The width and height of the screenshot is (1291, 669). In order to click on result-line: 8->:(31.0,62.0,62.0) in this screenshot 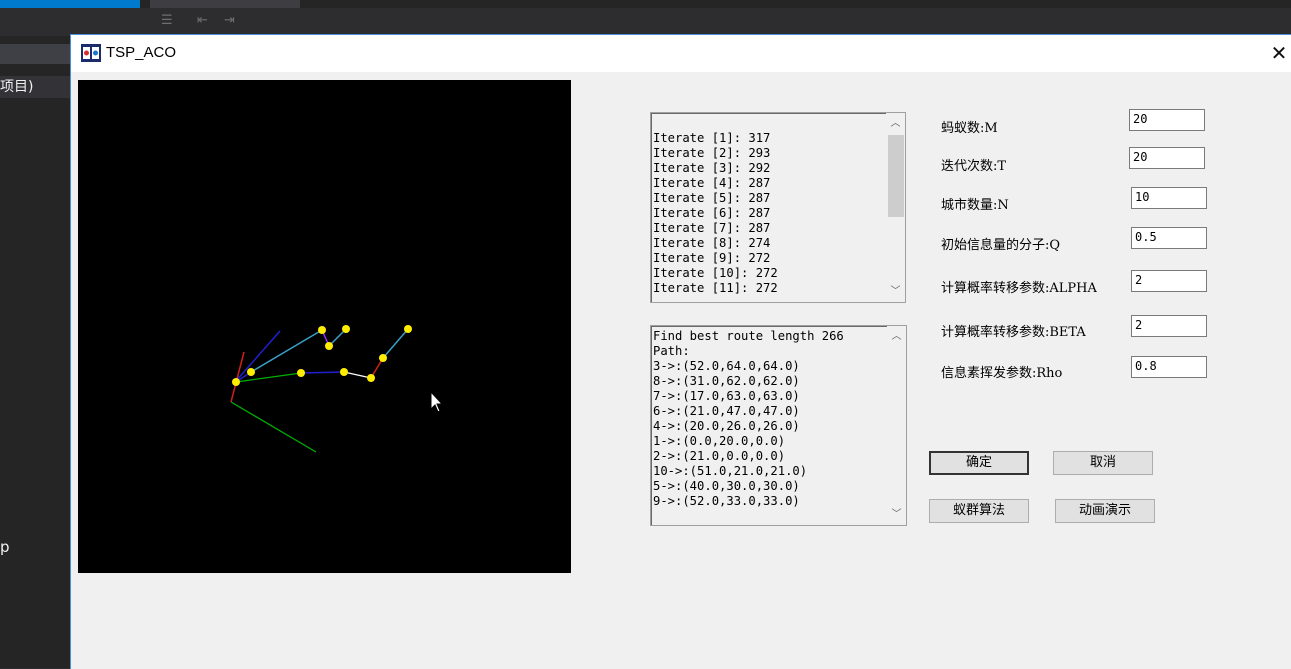, I will do `click(726, 381)`.